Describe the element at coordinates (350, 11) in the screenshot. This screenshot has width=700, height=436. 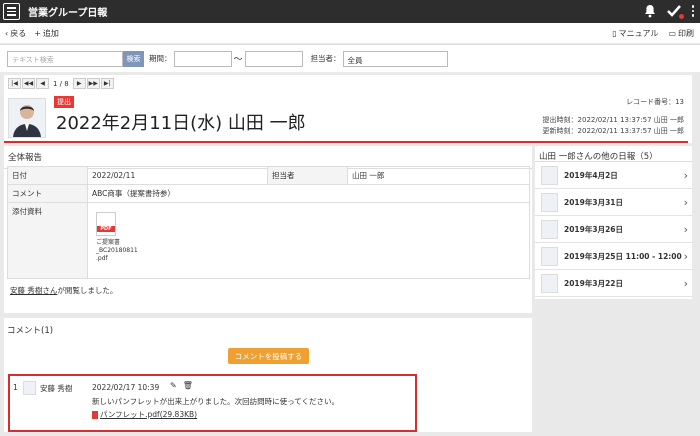
I see `title-bar: 営業グループ日報` at that location.